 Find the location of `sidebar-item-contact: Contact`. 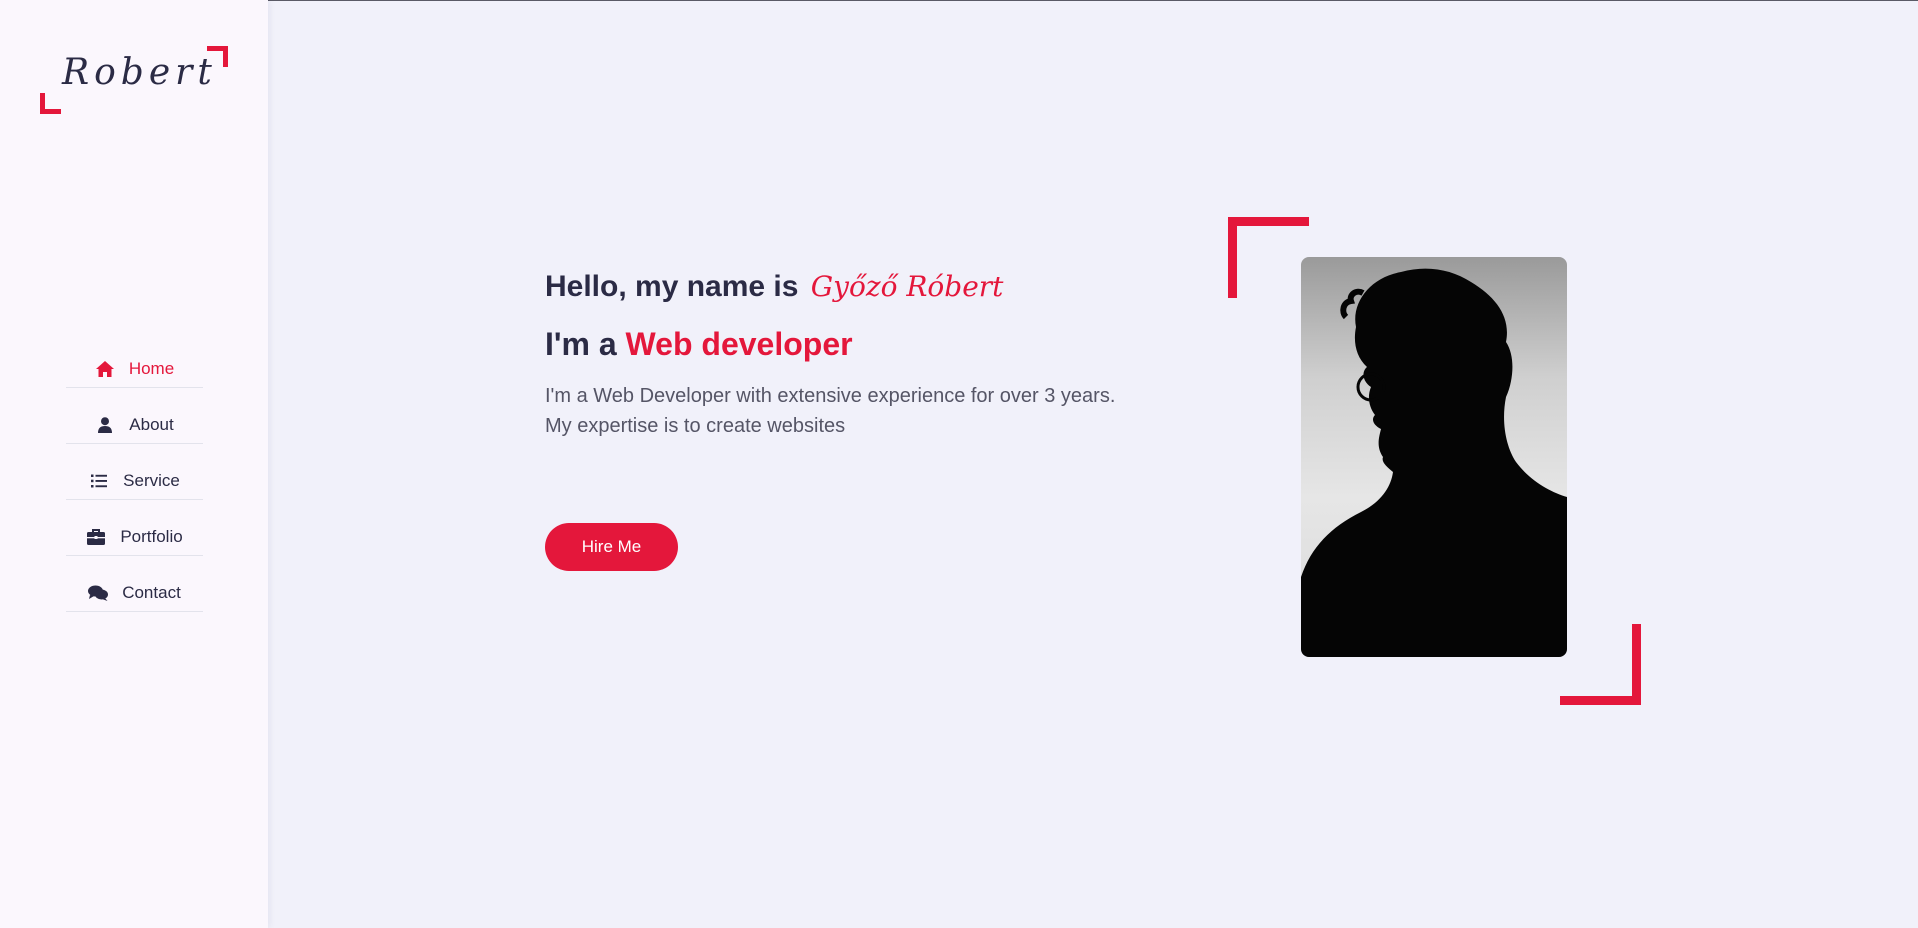

sidebar-item-contact: Contact is located at coordinates (134, 593).